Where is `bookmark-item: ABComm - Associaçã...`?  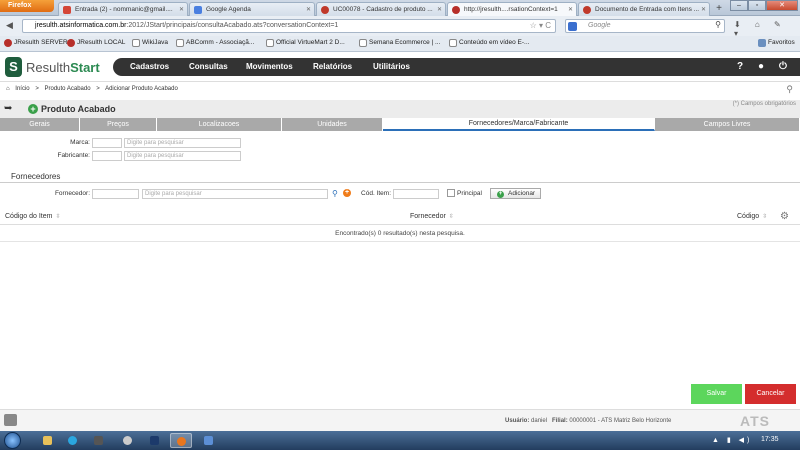
bookmark-item: ABComm - Associaçã... is located at coordinates (215, 43).